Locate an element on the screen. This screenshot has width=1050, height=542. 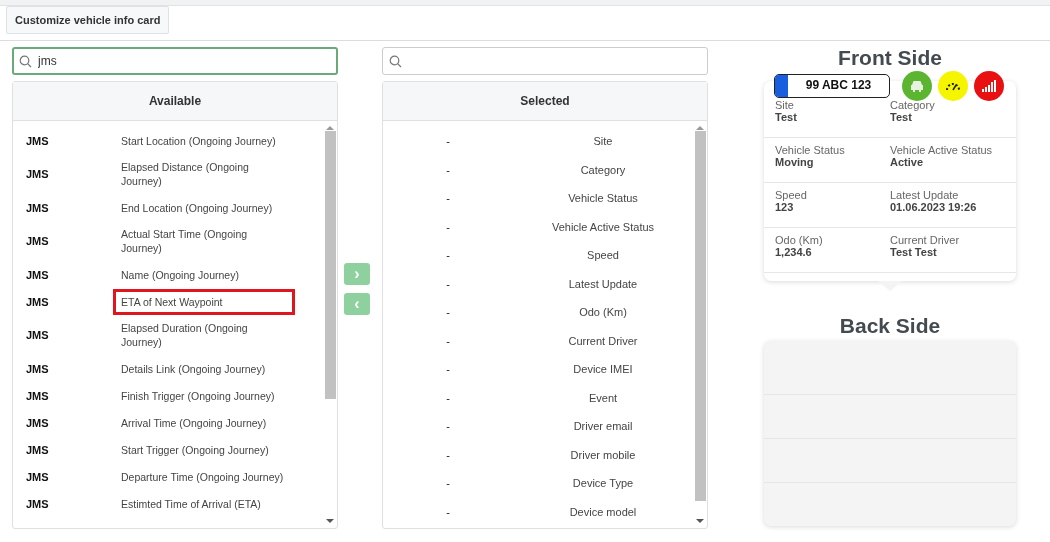
list-item: - Device Type is located at coordinates (538, 483).